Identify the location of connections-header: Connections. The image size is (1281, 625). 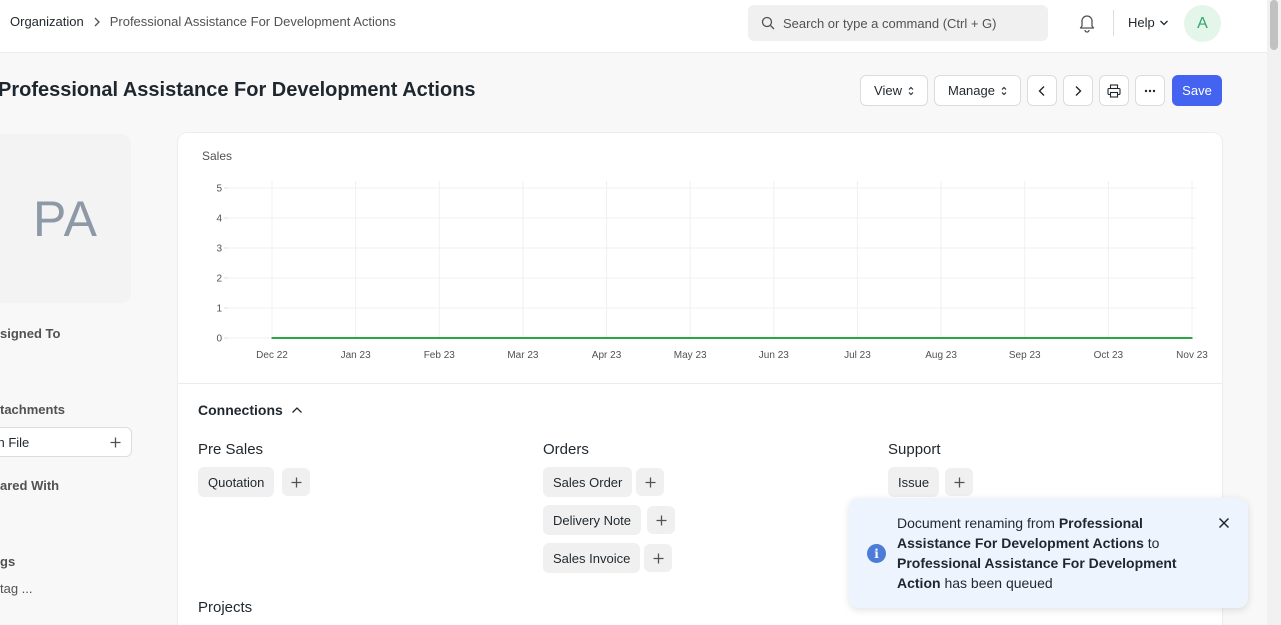
(250, 410).